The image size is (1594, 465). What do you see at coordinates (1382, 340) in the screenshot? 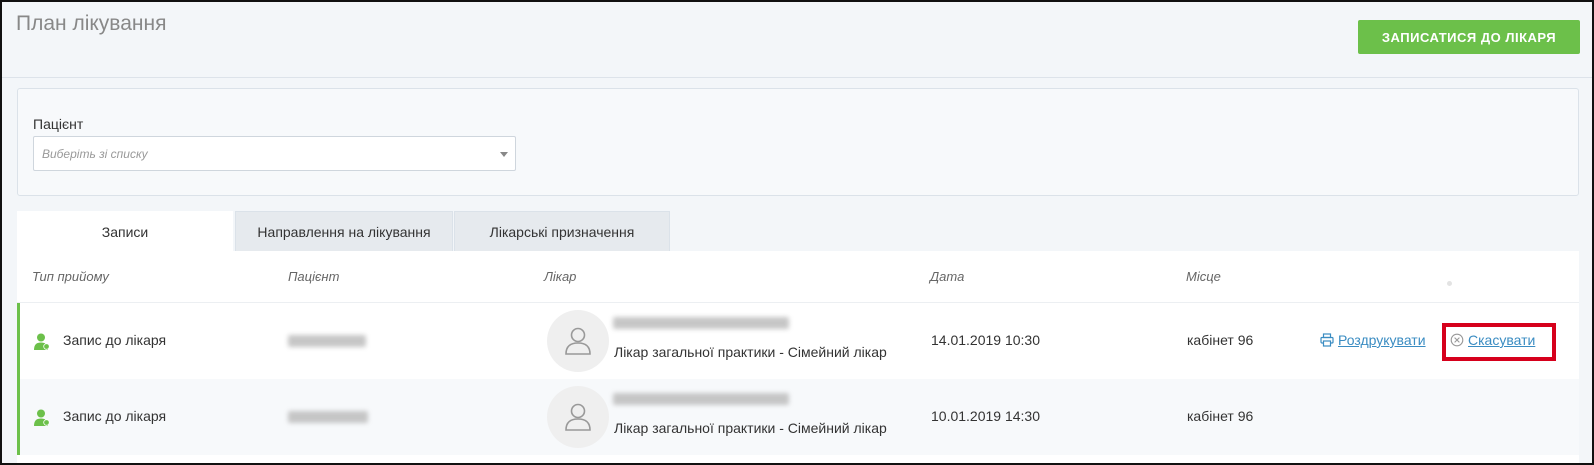
I see `print-link-label: Роздрукувати` at bounding box center [1382, 340].